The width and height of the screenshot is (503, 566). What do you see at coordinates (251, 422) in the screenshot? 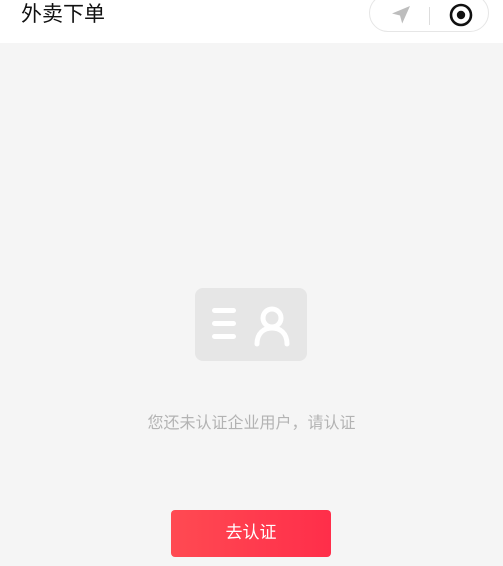
I see `verification-message: 您还未认证企业用户，请认证` at bounding box center [251, 422].